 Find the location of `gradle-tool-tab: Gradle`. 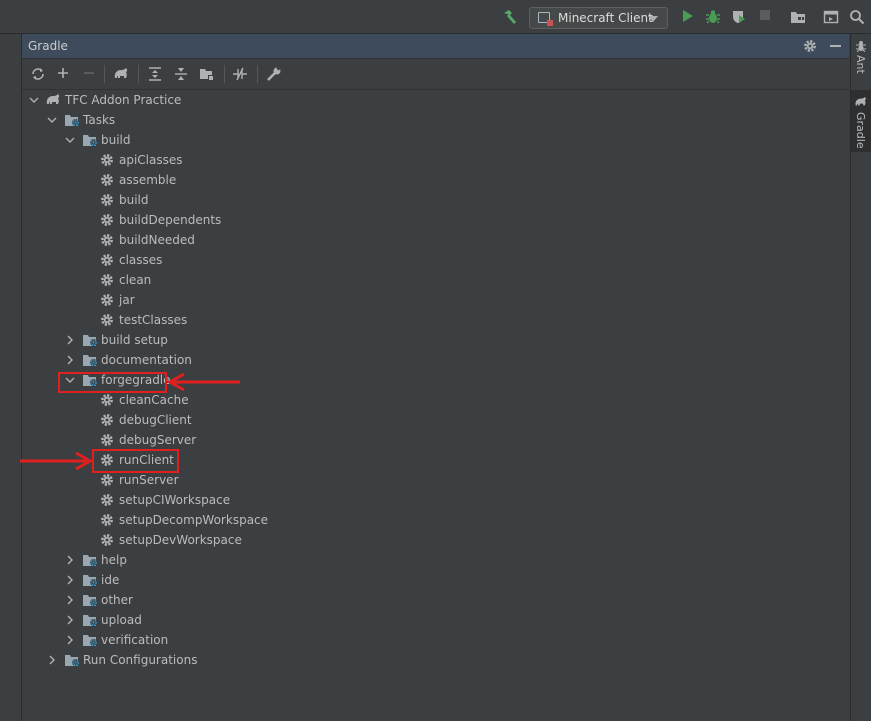

gradle-tool-tab: Gradle is located at coordinates (861, 121).